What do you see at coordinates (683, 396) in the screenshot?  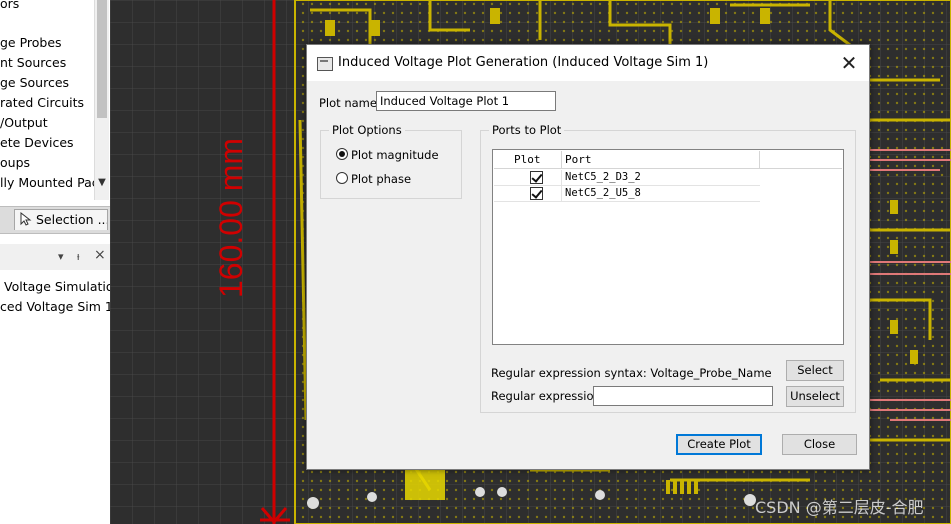 I see `regex-input` at bounding box center [683, 396].